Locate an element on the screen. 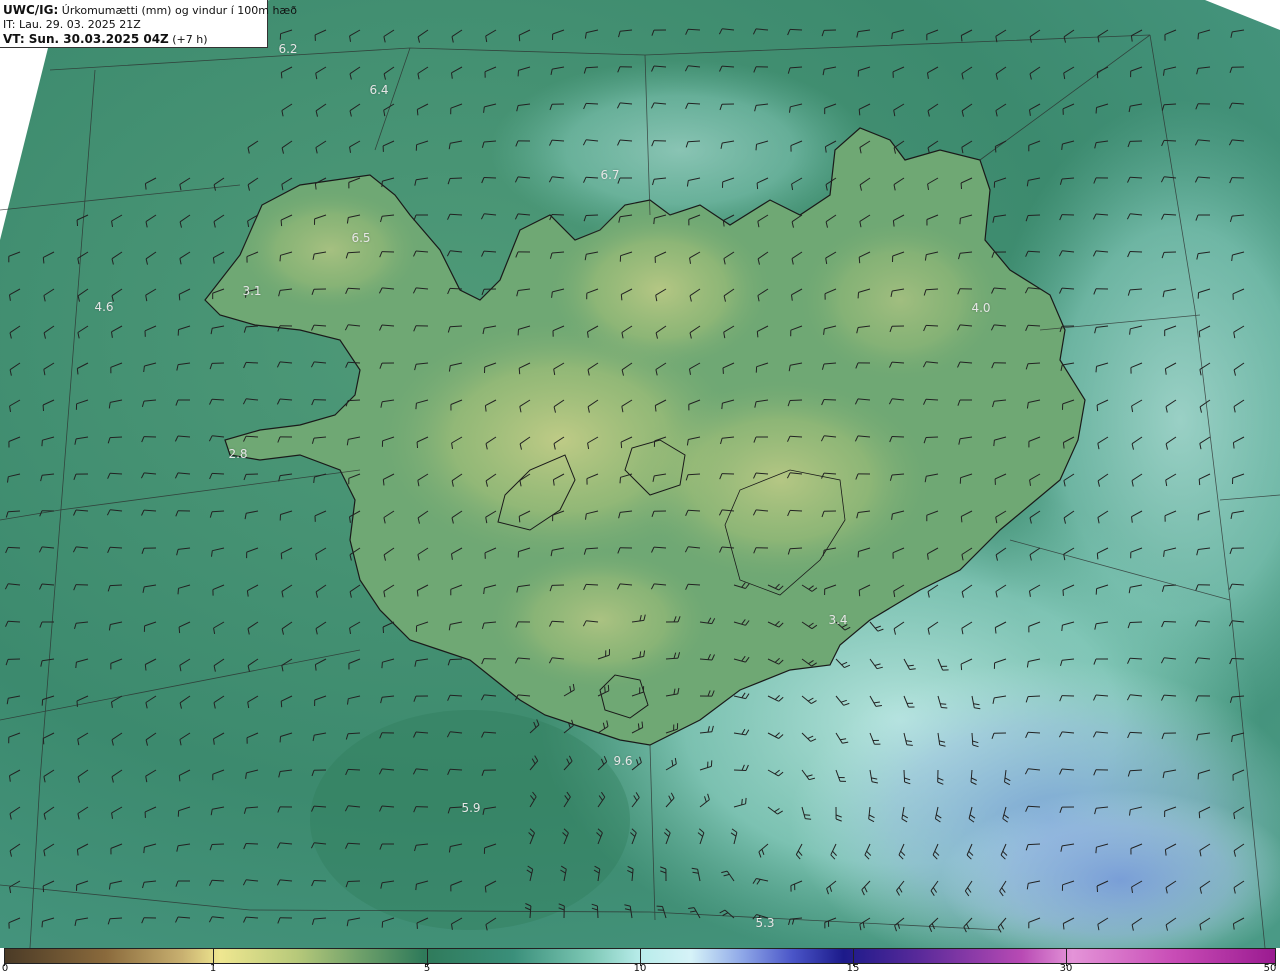 The height and width of the screenshot is (978, 1280). value-label: 6.2 is located at coordinates (288, 49).